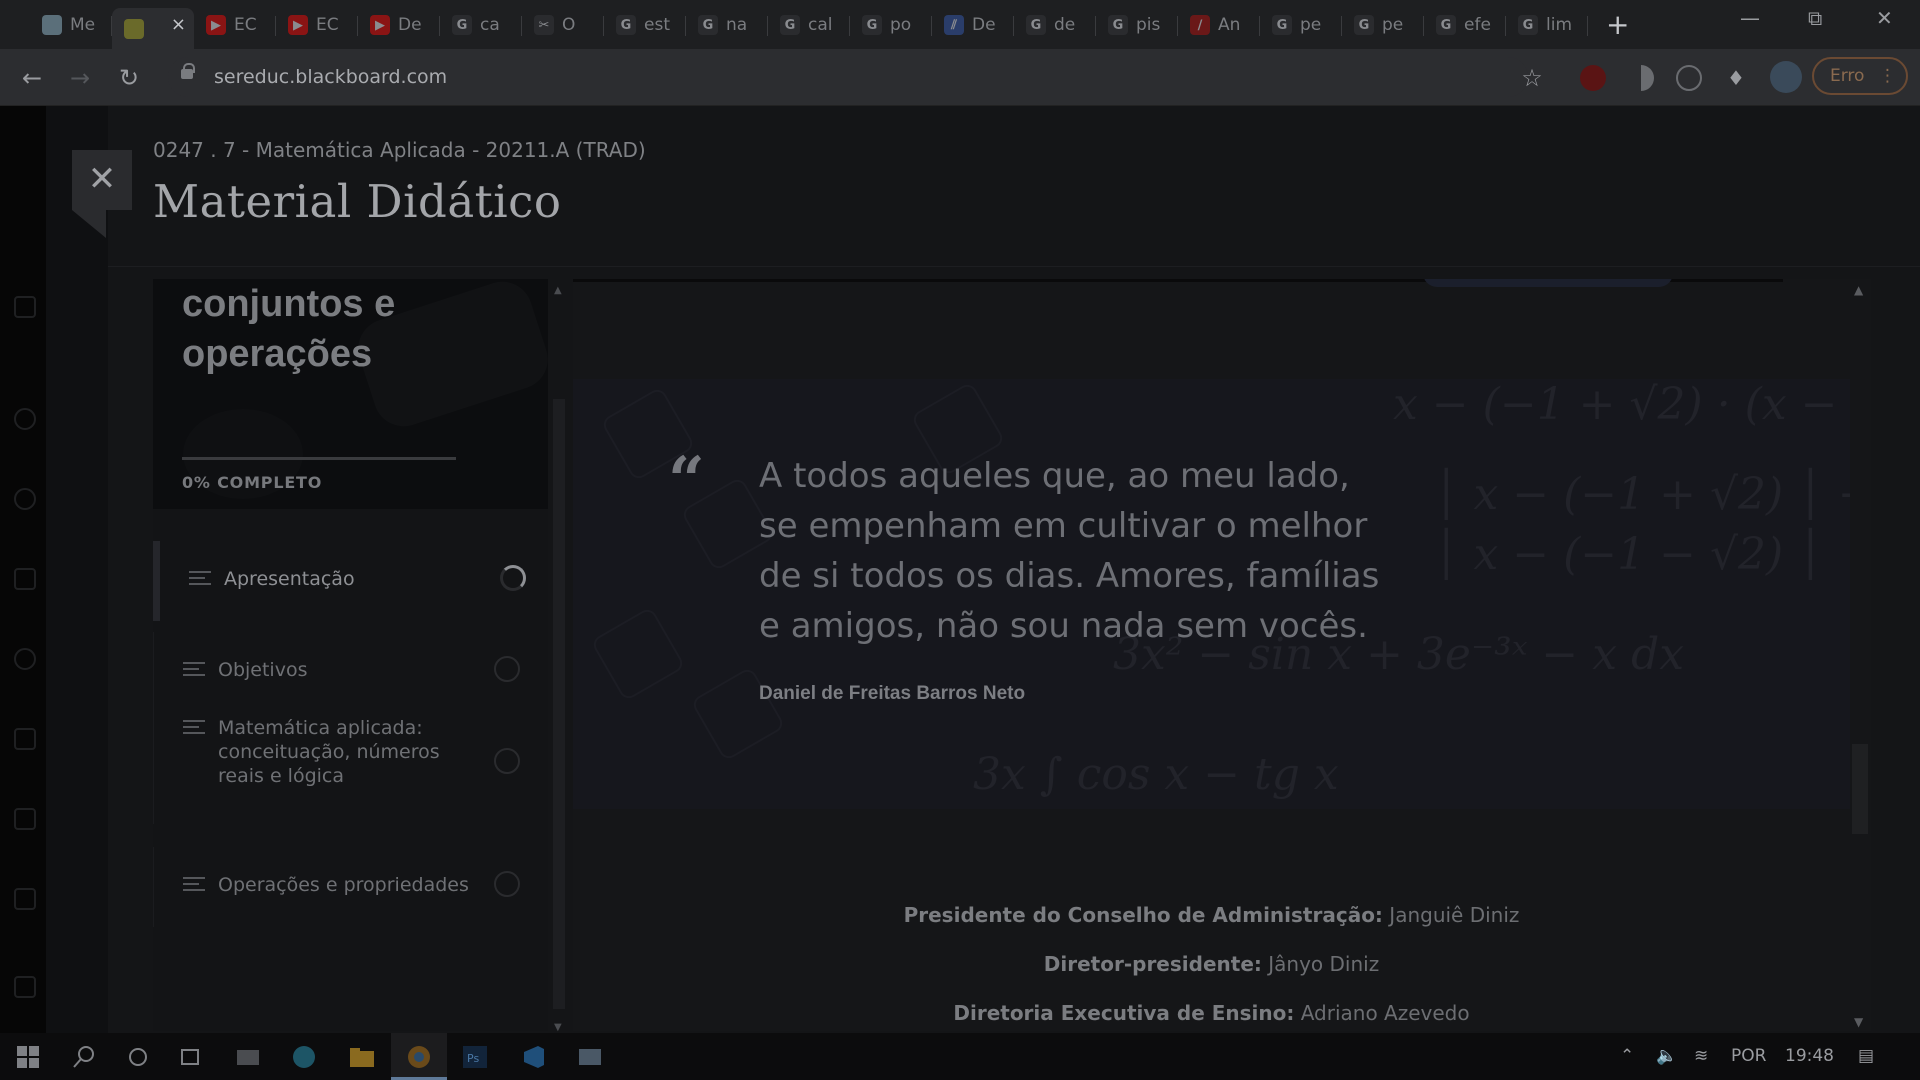  What do you see at coordinates (544, 25) in the screenshot?
I see `tab-favicon-icon: ✂` at bounding box center [544, 25].